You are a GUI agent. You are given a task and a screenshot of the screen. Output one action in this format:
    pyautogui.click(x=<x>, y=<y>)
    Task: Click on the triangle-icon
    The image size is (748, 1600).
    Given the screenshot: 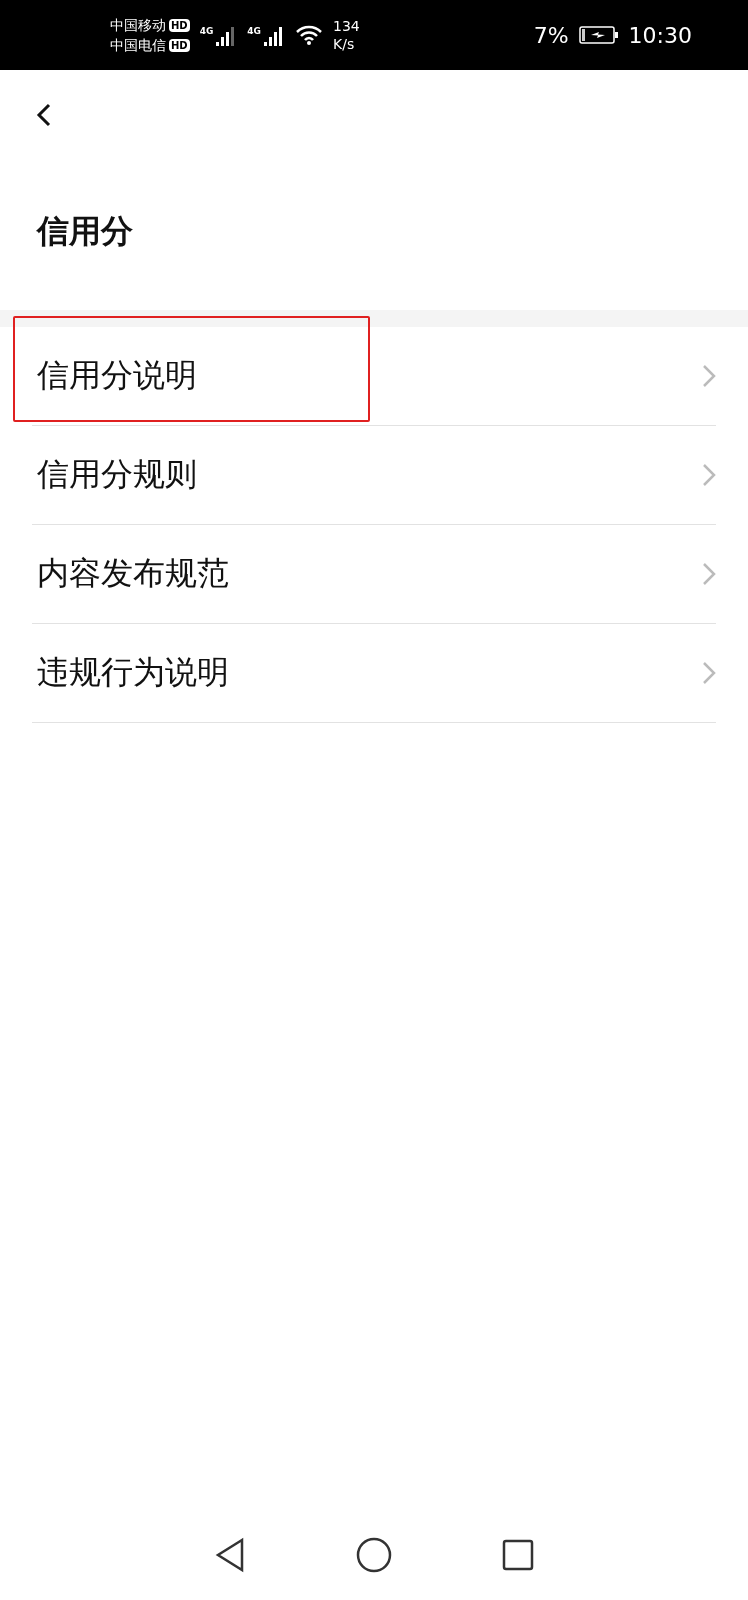 What is the action you would take?
    pyautogui.click(x=230, y=1555)
    